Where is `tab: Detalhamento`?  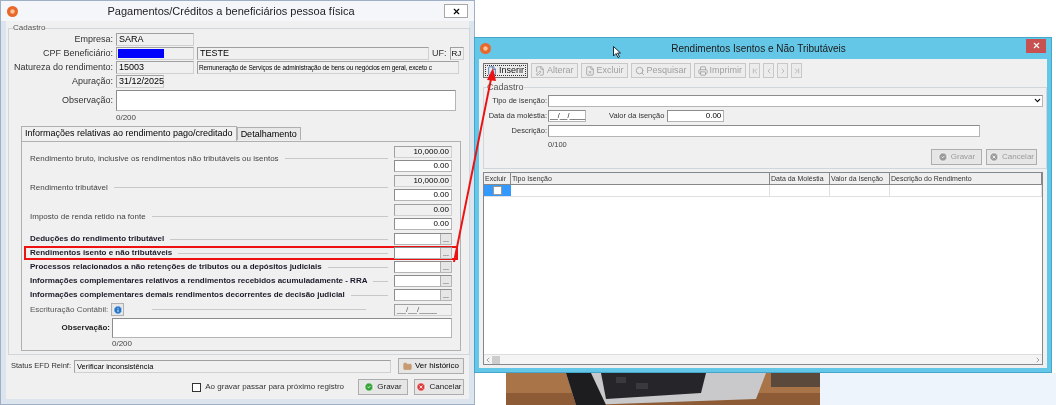 tab: Detalhamento is located at coordinates (268, 133).